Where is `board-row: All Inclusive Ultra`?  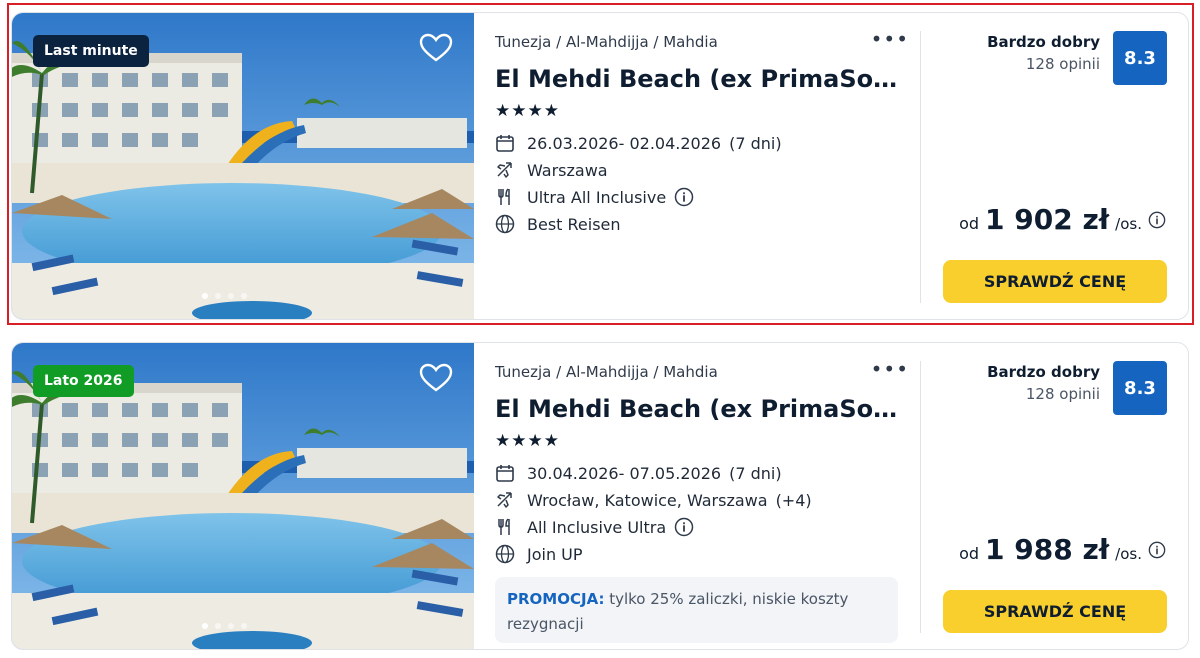 board-row: All Inclusive Ultra is located at coordinates (594, 527).